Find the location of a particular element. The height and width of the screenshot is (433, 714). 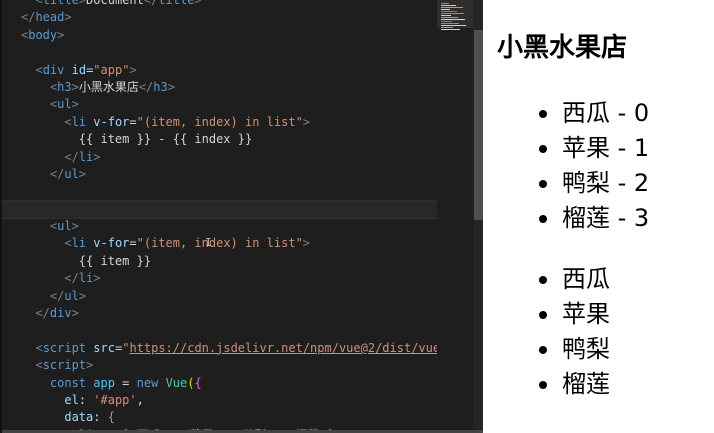

code-token: {{ item }} - {{ index }} is located at coordinates (137, 139).